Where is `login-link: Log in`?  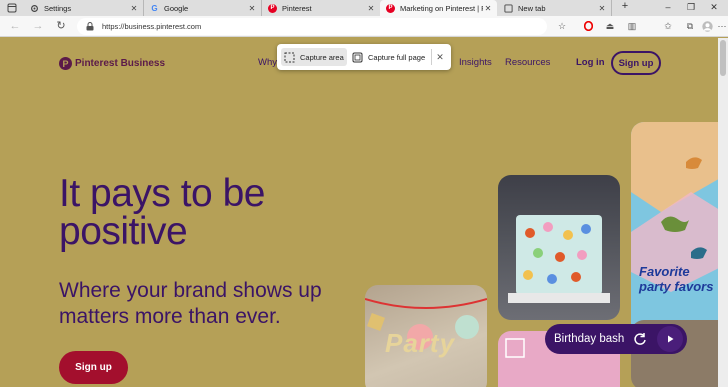 login-link: Log in is located at coordinates (590, 62).